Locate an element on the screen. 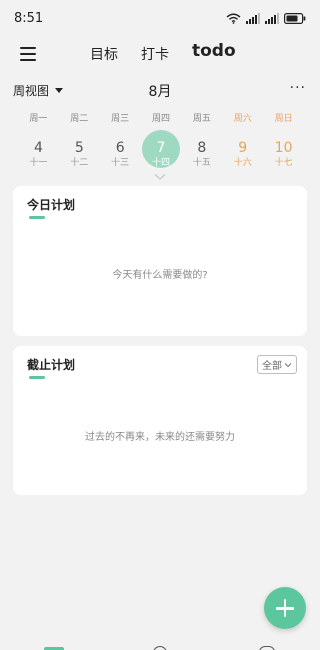 The height and width of the screenshot is (650, 320). date-number: 6 is located at coordinates (120, 148).